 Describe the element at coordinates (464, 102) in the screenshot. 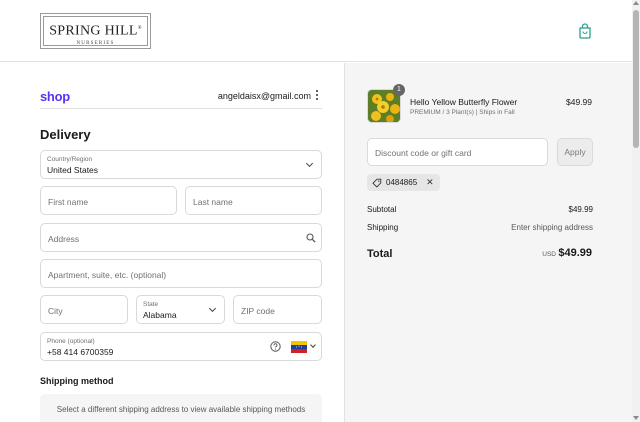

I see `product-name: Hello Yellow Butterfly Flower` at that location.